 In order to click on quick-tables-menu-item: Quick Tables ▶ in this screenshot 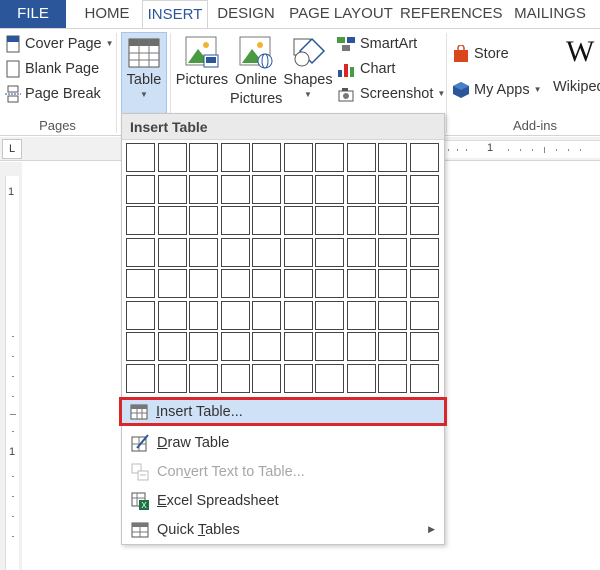, I will do `click(284, 529)`.